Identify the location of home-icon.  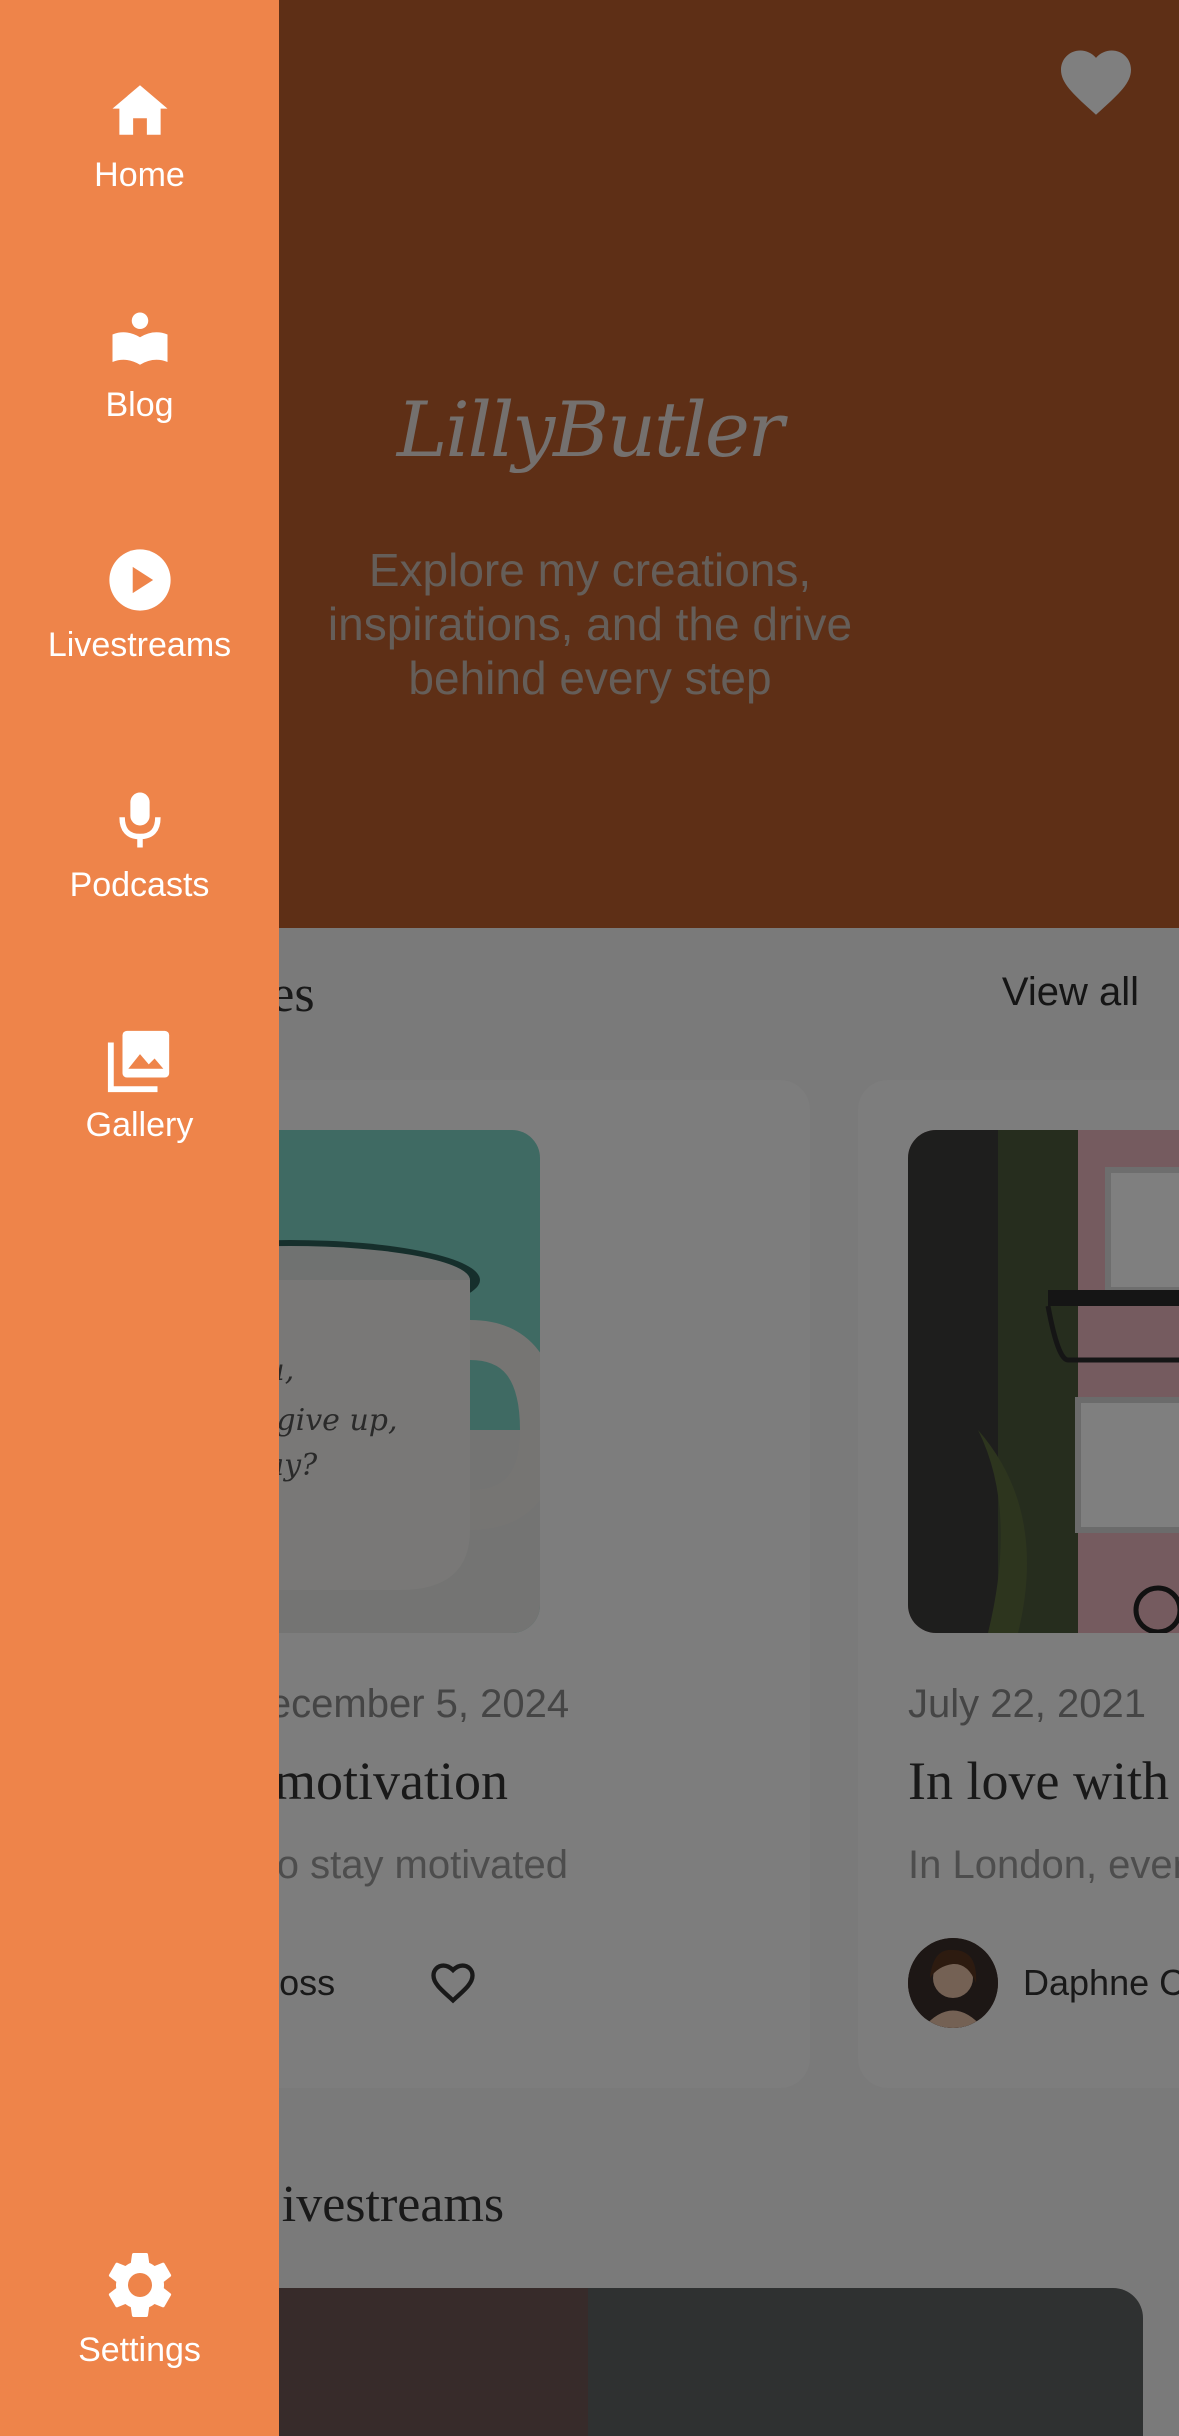
(140, 110).